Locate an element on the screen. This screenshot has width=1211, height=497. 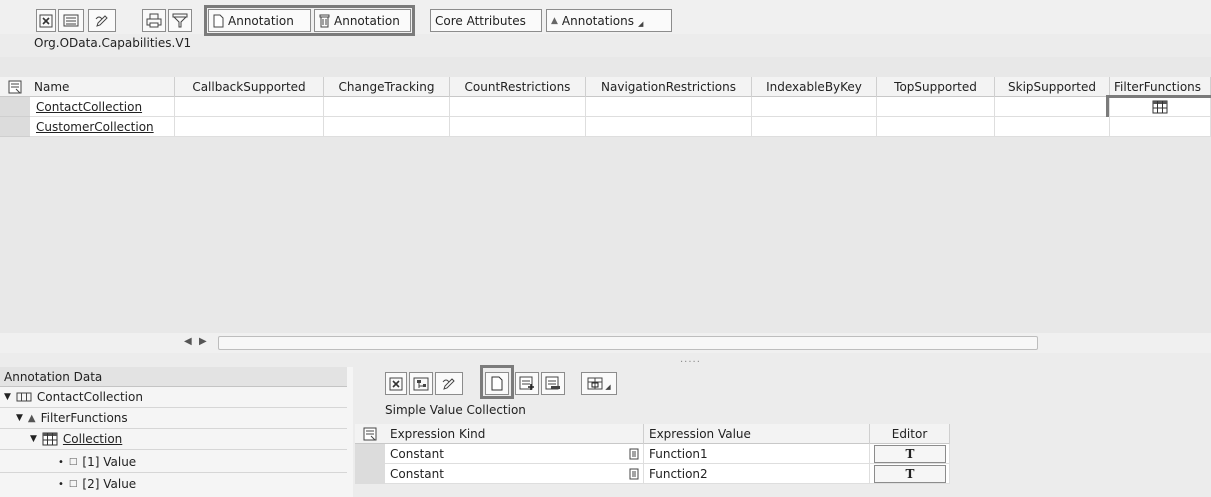
tree-node-value: • □ [1] Value is located at coordinates (97, 462).